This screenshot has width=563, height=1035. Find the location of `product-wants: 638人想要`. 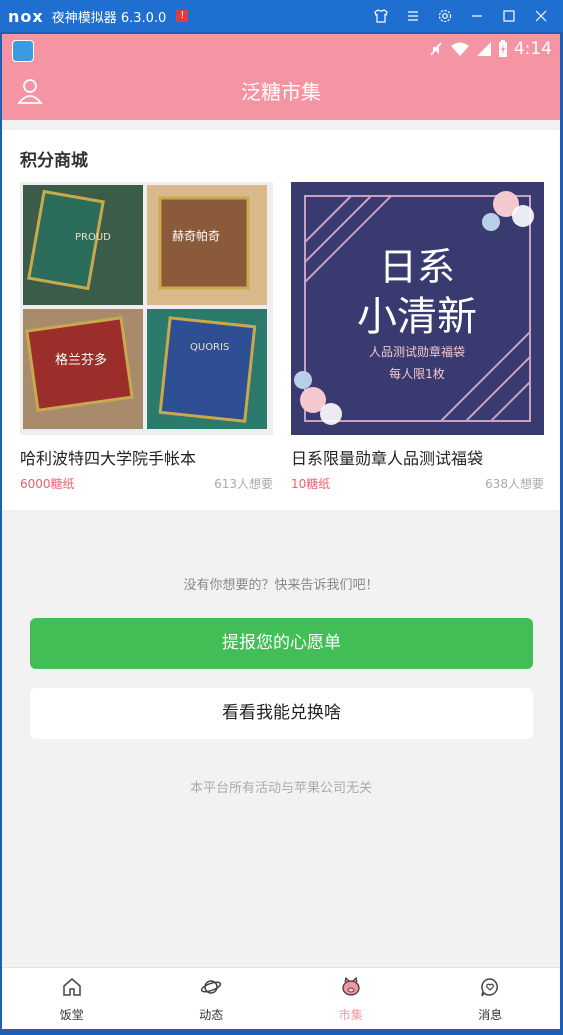

product-wants: 638人想要 is located at coordinates (514, 484).